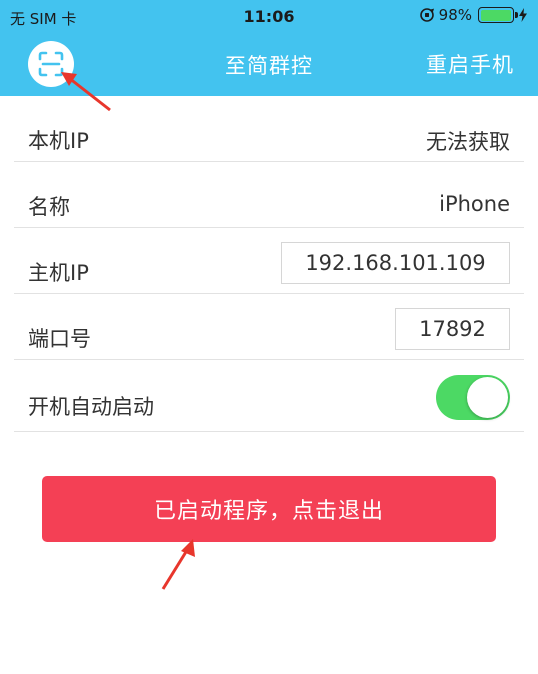  What do you see at coordinates (470, 64) in the screenshot?
I see `restart-phone-button: 重启手机` at bounding box center [470, 64].